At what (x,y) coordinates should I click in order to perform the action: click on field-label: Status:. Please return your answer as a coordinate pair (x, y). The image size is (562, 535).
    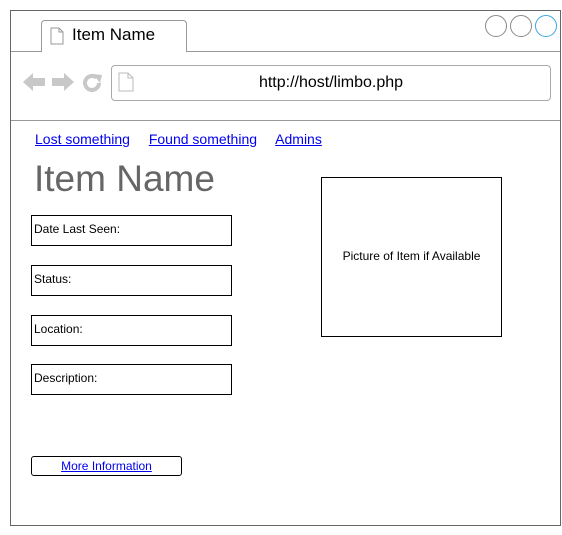
    Looking at the image, I should click on (53, 279).